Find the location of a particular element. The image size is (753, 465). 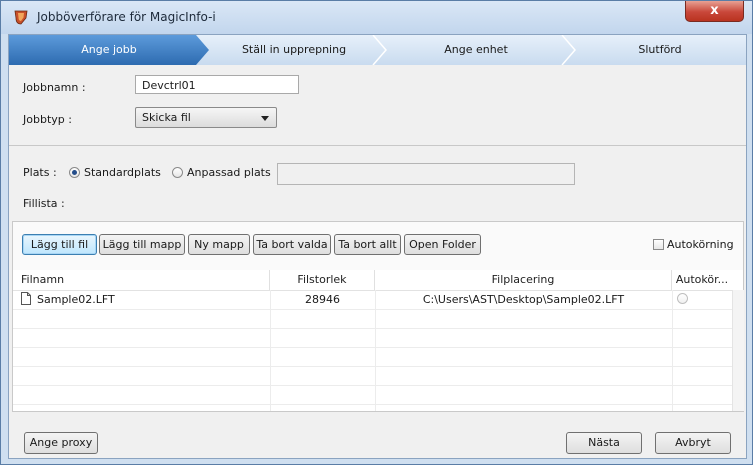

standard-location-label: Standardplats is located at coordinates (122, 172).